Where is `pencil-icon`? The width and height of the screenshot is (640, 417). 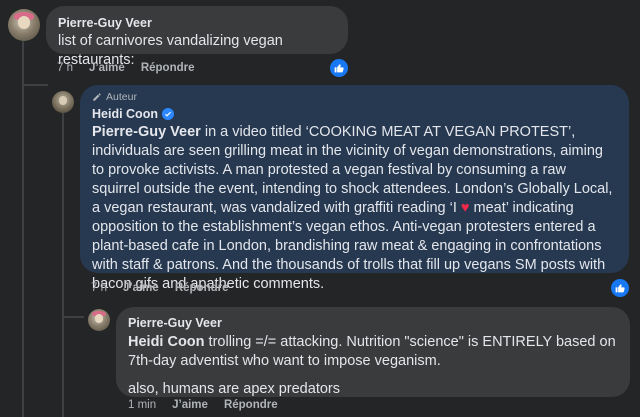
pencil-icon is located at coordinates (97, 97).